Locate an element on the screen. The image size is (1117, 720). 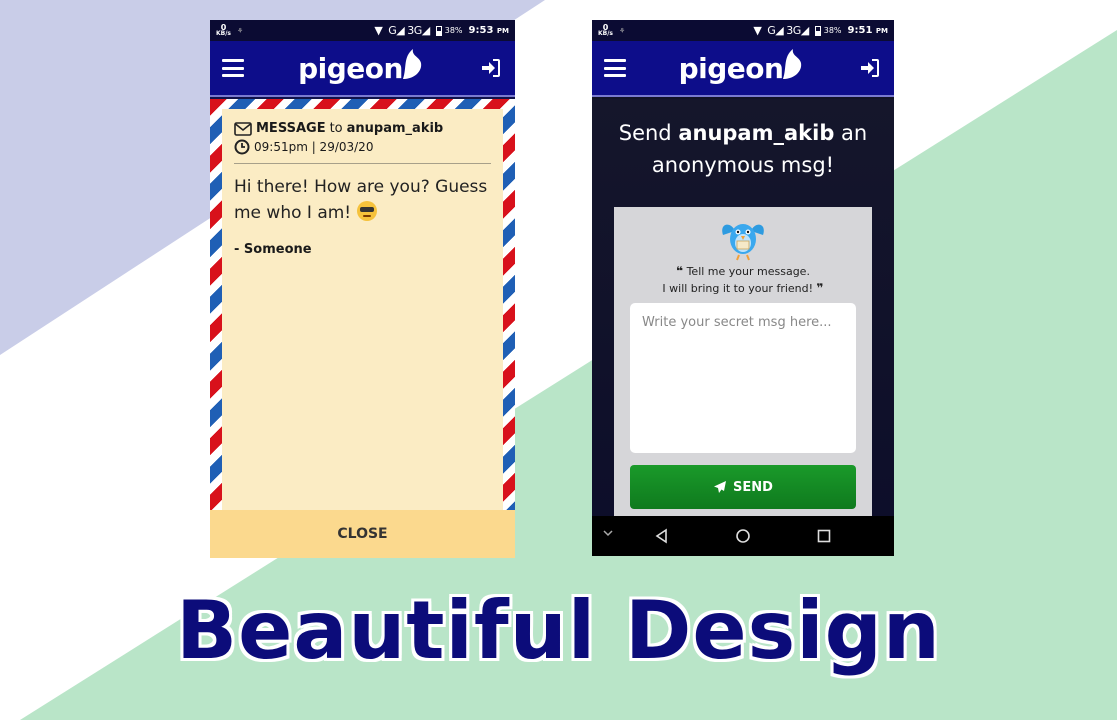
recipient-name: anupam_akib is located at coordinates (395, 128).